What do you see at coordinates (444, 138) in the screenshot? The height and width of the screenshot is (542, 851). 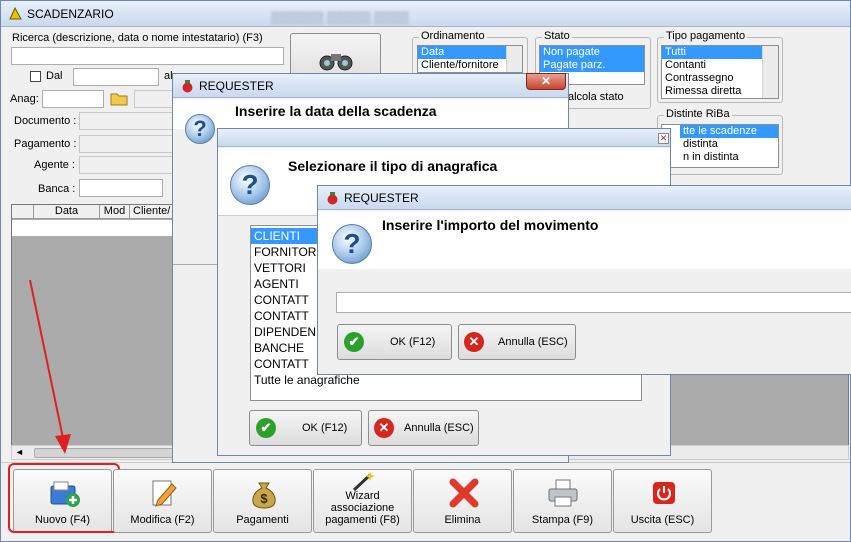 I see `dlg2-titlebar` at bounding box center [444, 138].